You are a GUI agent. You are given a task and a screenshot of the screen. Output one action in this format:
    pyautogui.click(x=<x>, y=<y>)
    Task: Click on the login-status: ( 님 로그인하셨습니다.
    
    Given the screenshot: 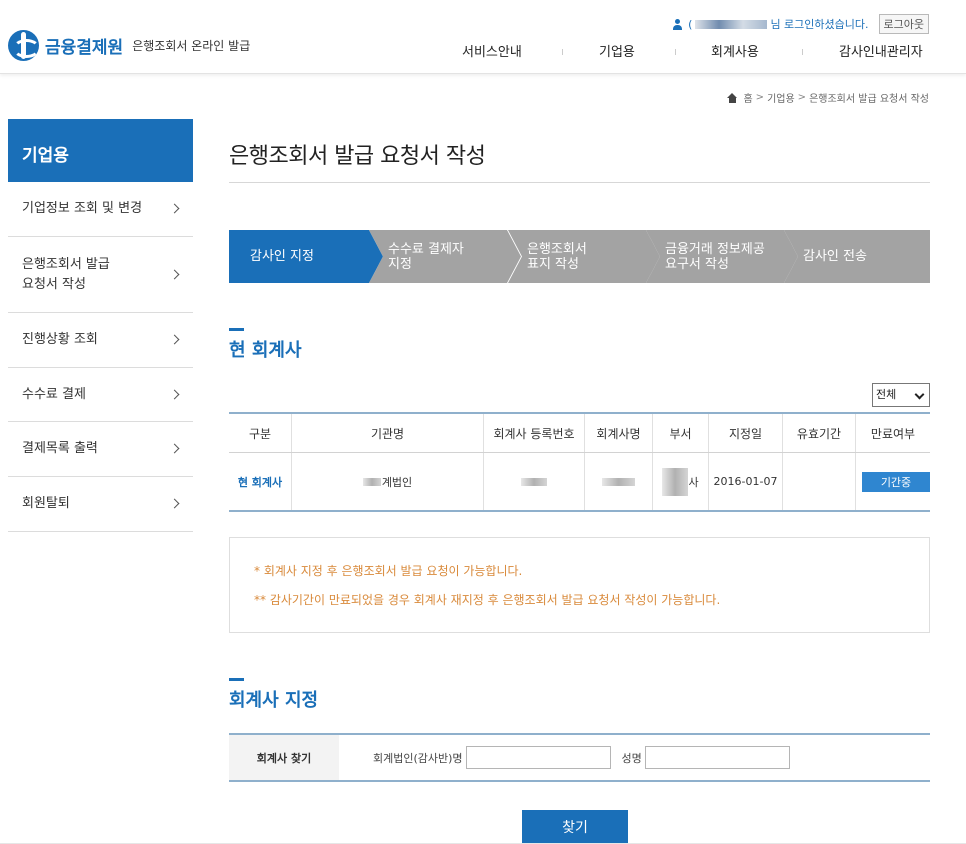 What is the action you would take?
    pyautogui.click(x=778, y=24)
    